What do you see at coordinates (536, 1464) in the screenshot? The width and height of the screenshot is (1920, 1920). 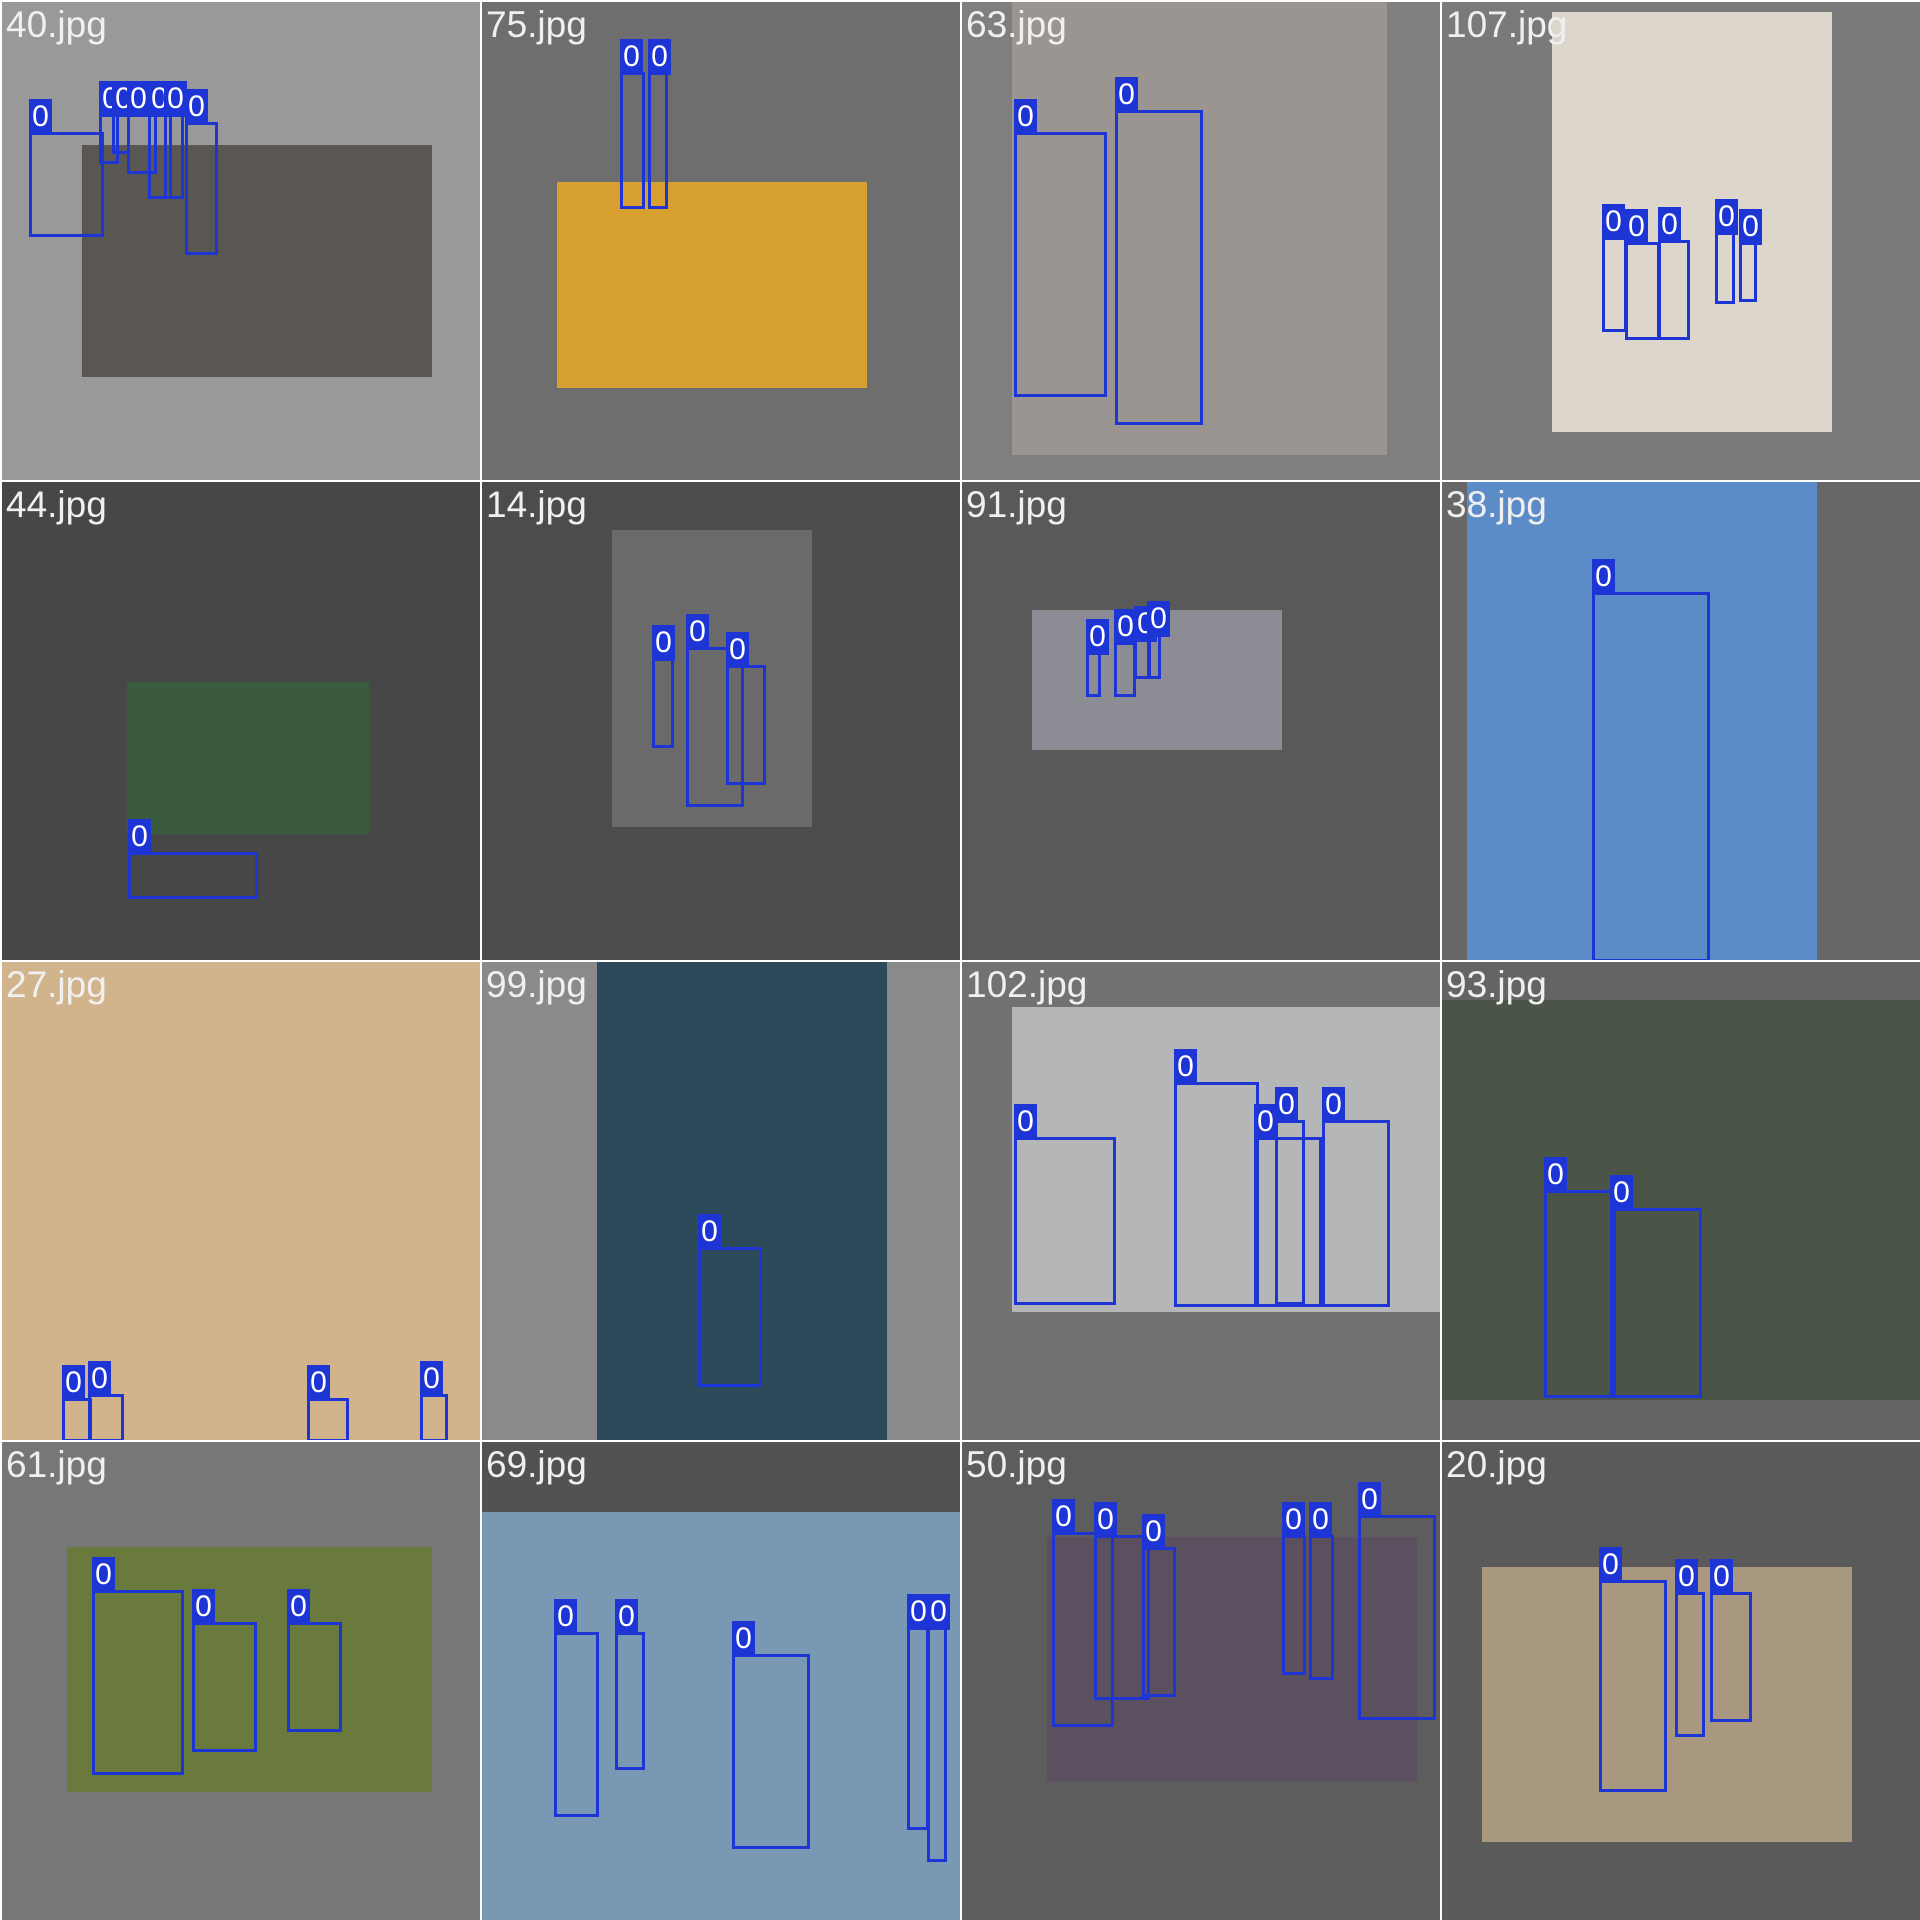 I see `tile-filename: 69.jpg` at bounding box center [536, 1464].